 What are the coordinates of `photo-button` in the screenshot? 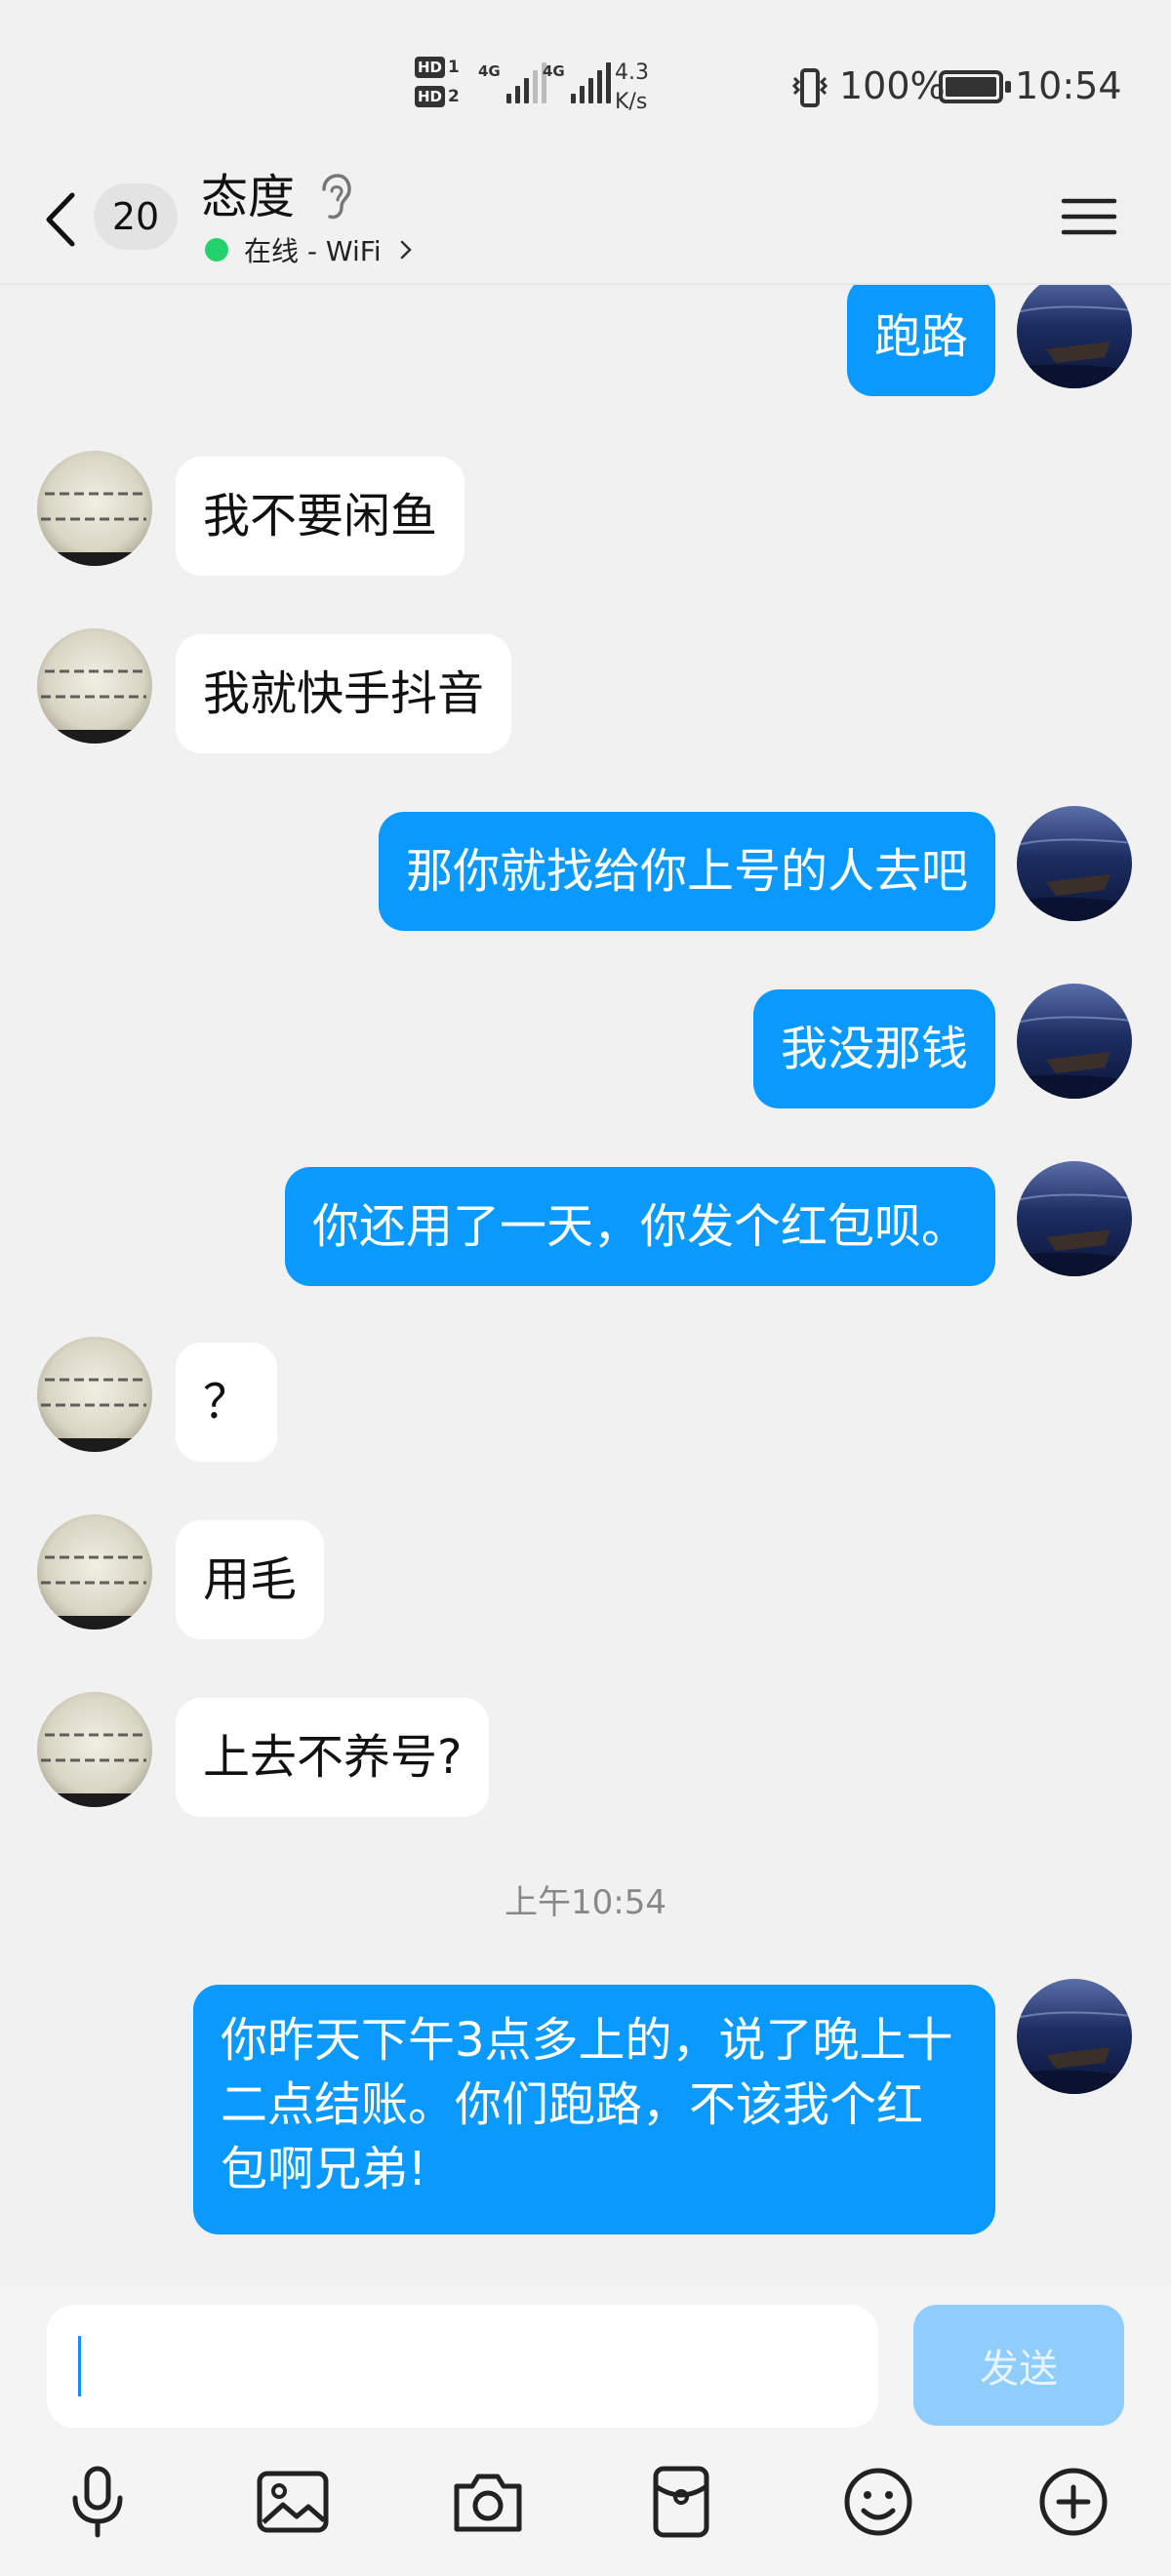 It's located at (293, 2502).